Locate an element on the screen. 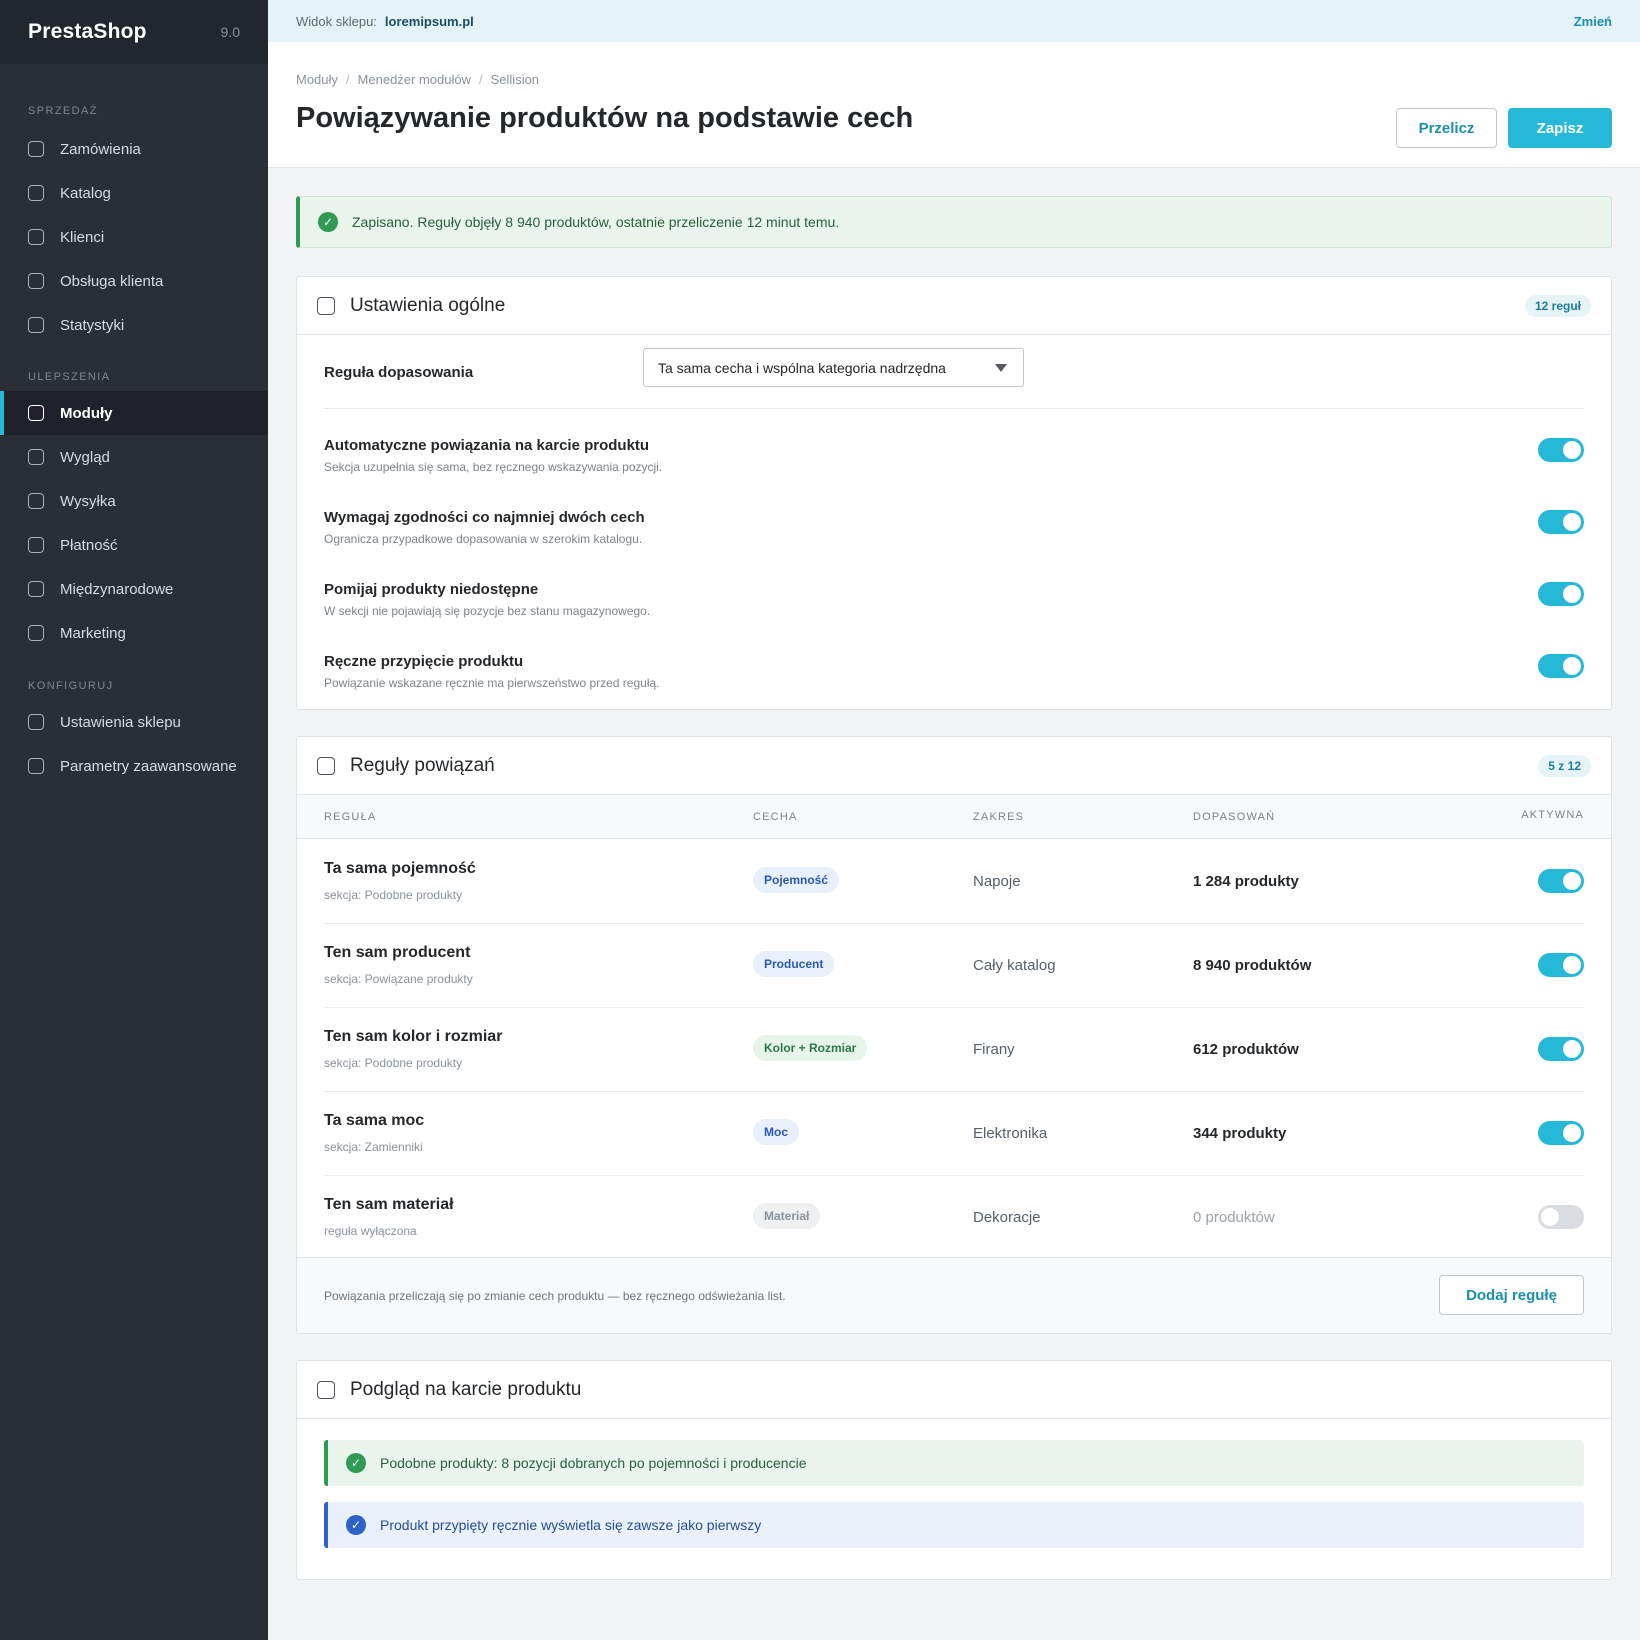 The image size is (1640, 1640). sidebar-item-advanced: Parametry zaawansowane is located at coordinates (134, 766).